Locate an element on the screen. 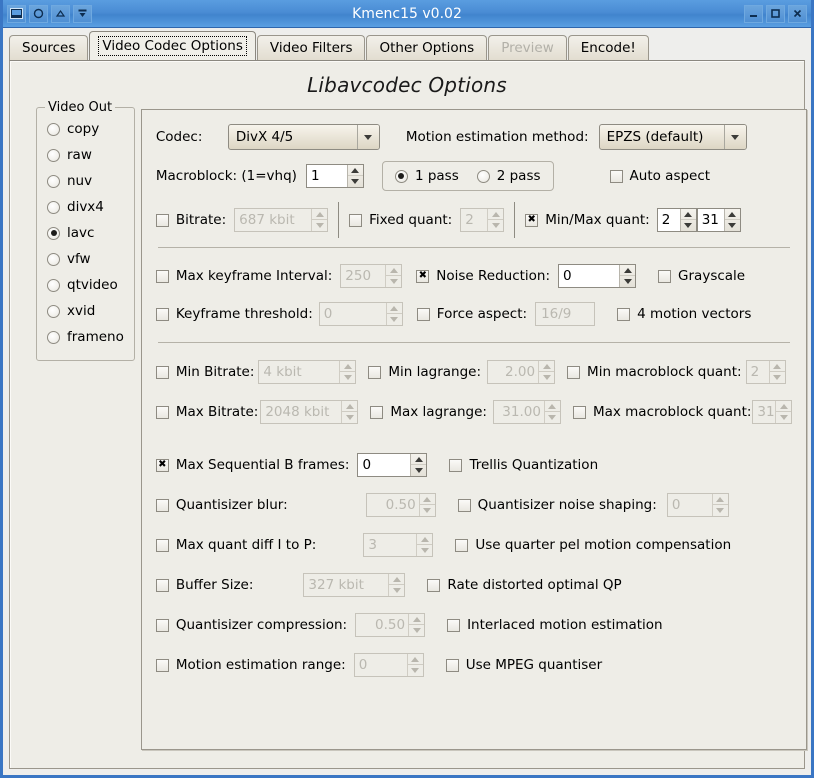 This screenshot has width=814, height=778. radio-lavc: lavc is located at coordinates (85, 233).